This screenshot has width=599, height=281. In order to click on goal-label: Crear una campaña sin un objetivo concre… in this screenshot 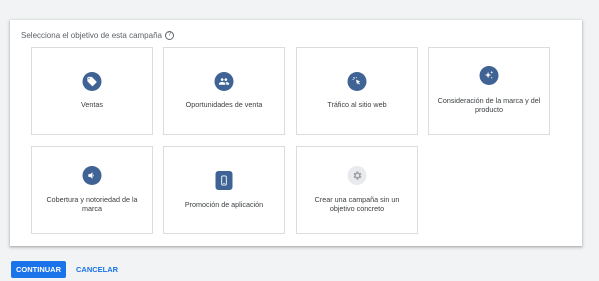, I will do `click(357, 204)`.